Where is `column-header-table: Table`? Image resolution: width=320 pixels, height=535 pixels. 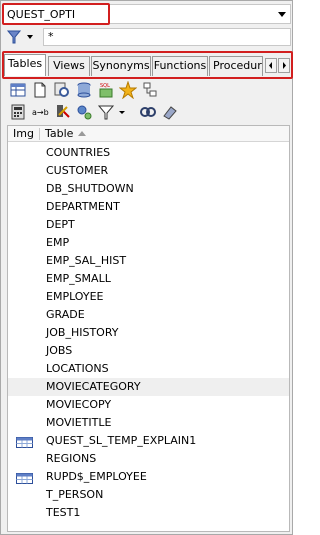 column-header-table: Table is located at coordinates (59, 134).